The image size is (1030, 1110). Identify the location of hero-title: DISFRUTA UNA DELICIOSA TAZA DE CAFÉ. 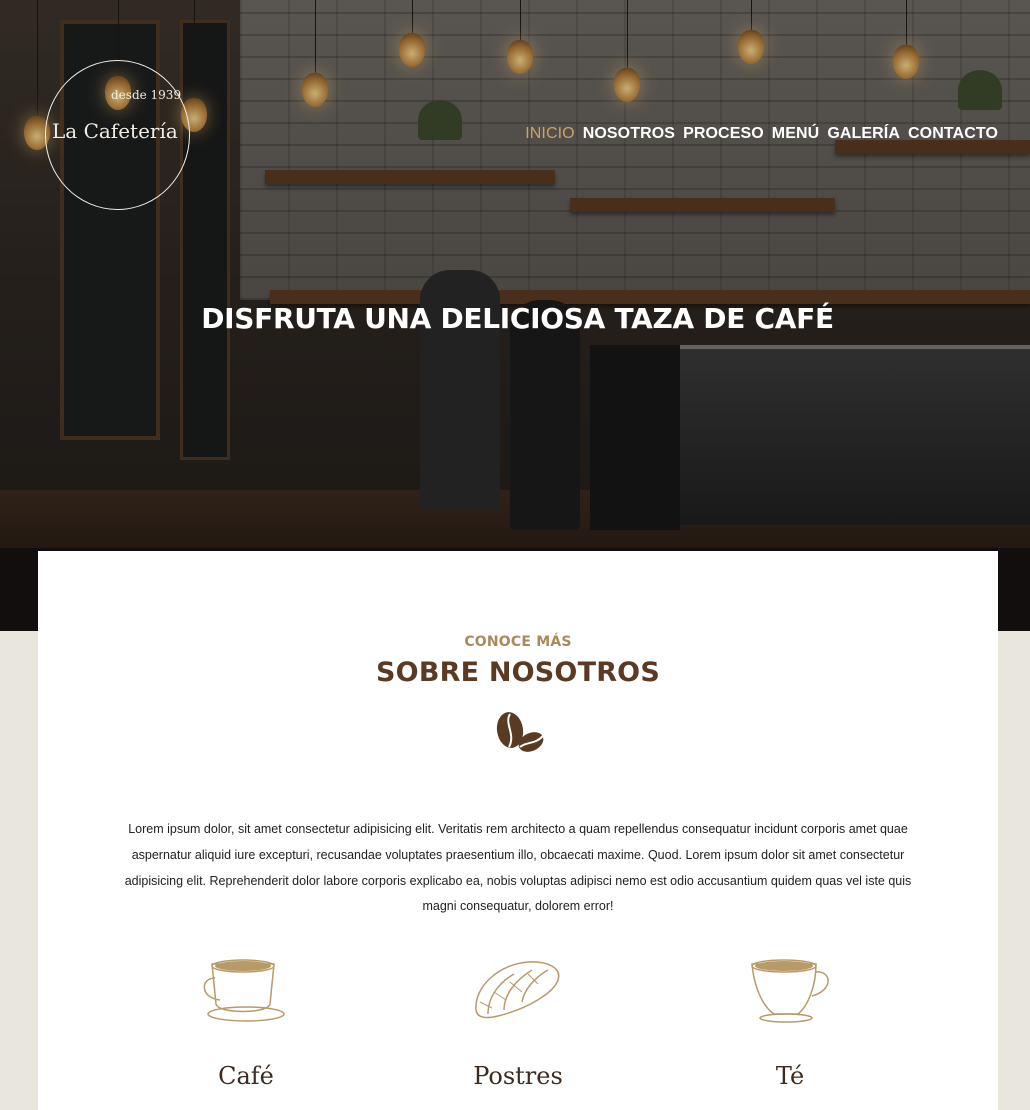
(517, 318).